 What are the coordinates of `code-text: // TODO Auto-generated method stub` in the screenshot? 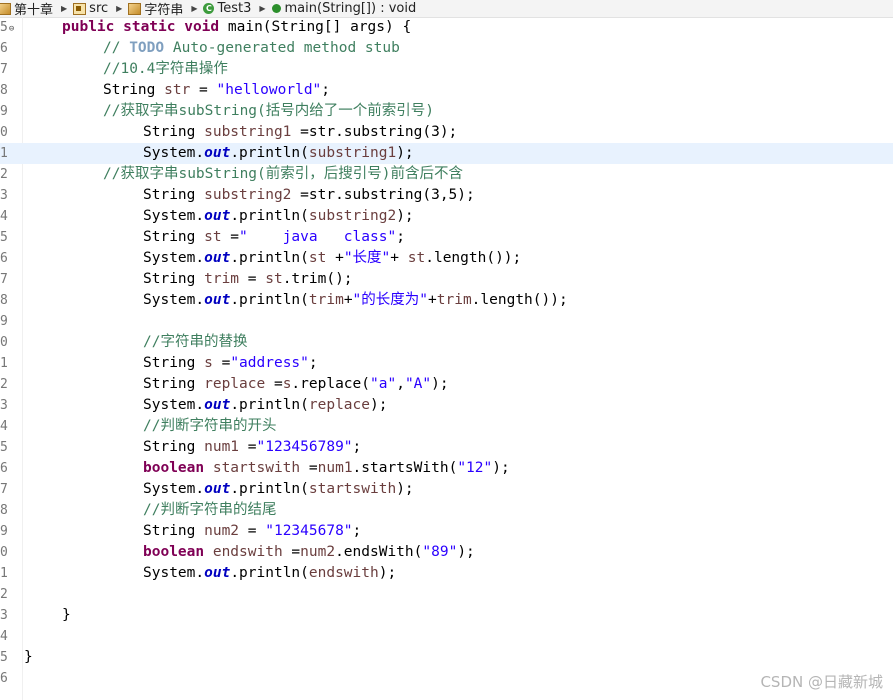 It's located at (251, 48).